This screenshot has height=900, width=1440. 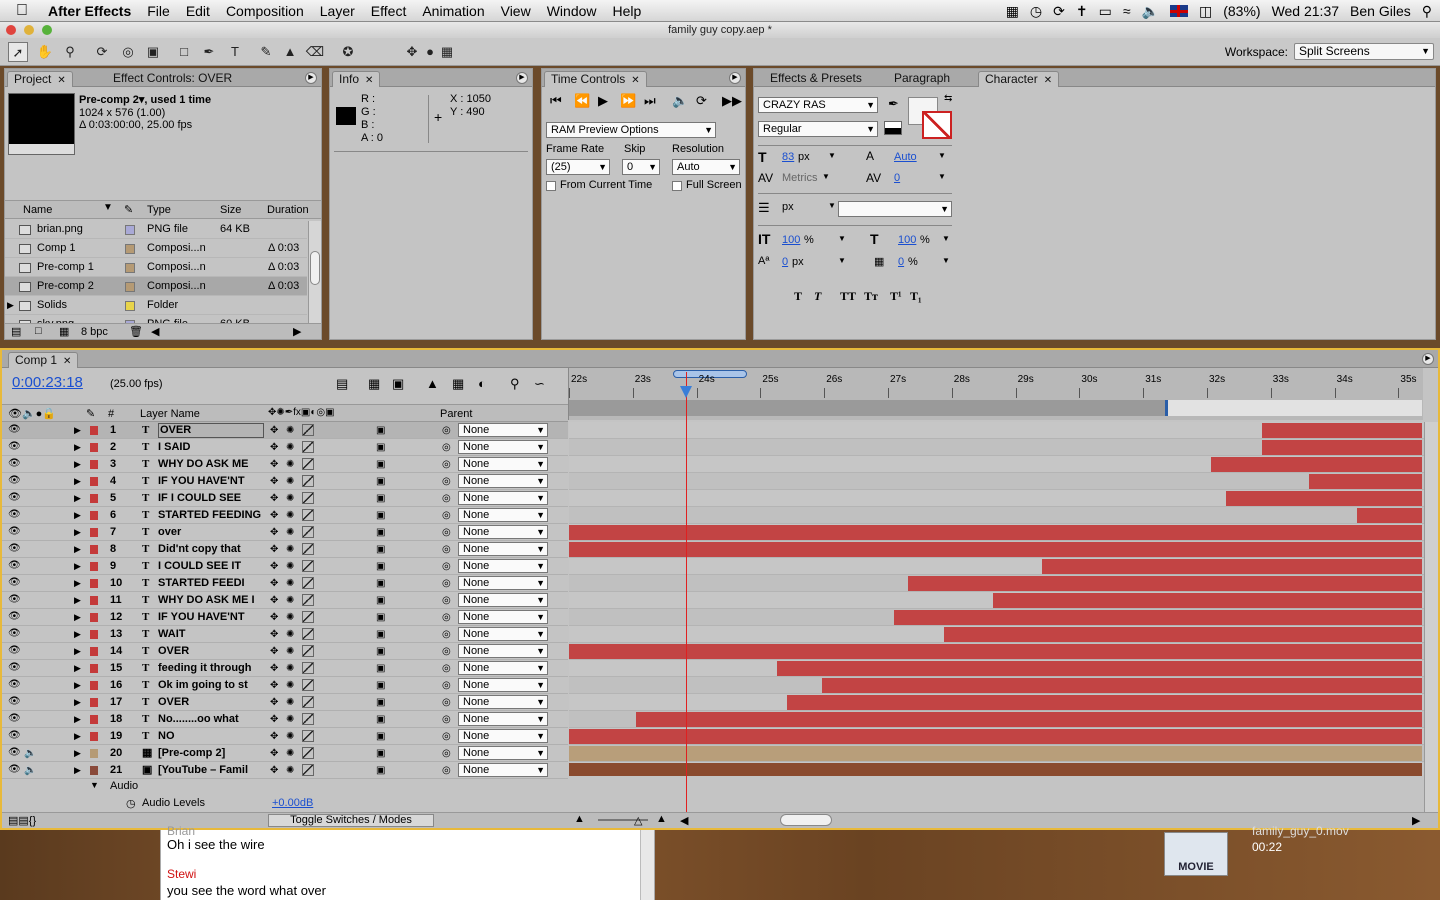 What do you see at coordinates (627, 11) in the screenshot?
I see `menu-help: Help` at bounding box center [627, 11].